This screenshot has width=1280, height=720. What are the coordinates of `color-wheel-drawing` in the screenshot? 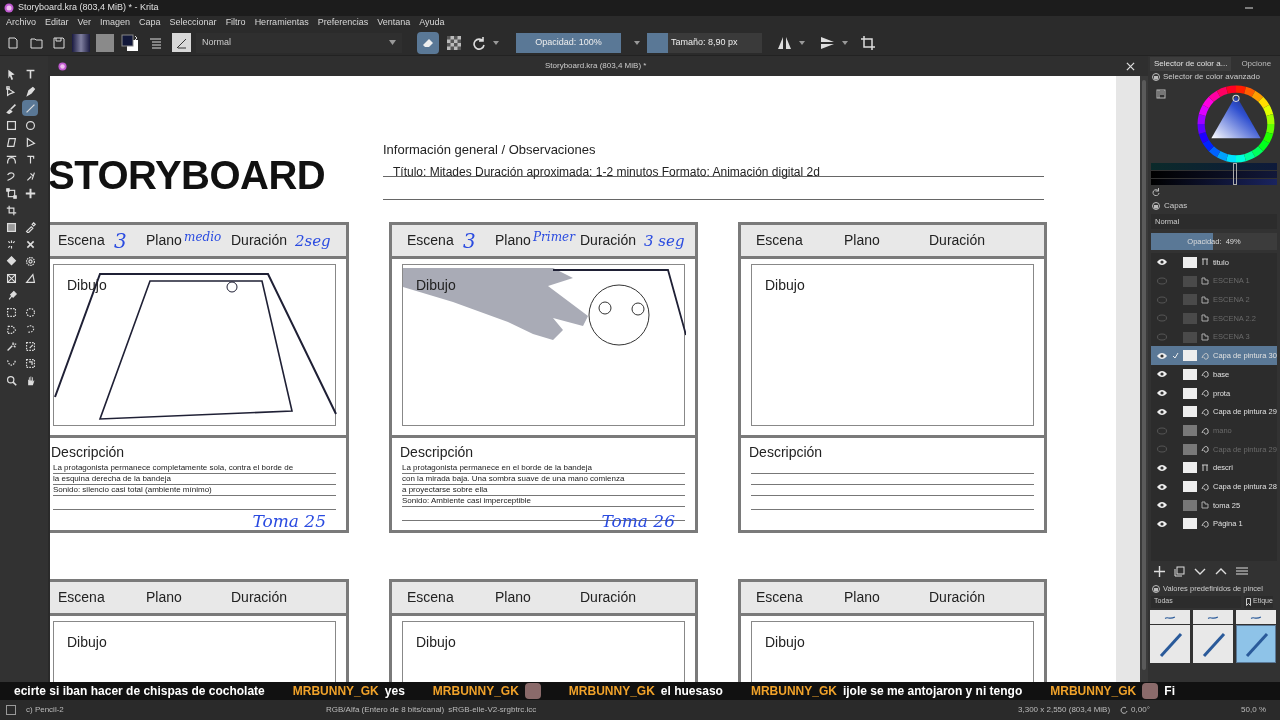 It's located at (1236, 124).